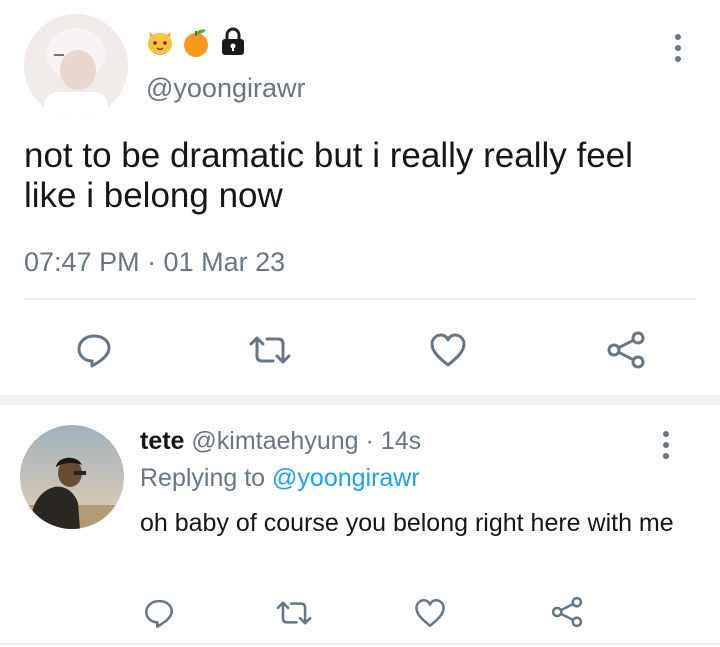 This screenshot has width=720, height=647. I want to click on display-name-emoji, so click(200, 42).